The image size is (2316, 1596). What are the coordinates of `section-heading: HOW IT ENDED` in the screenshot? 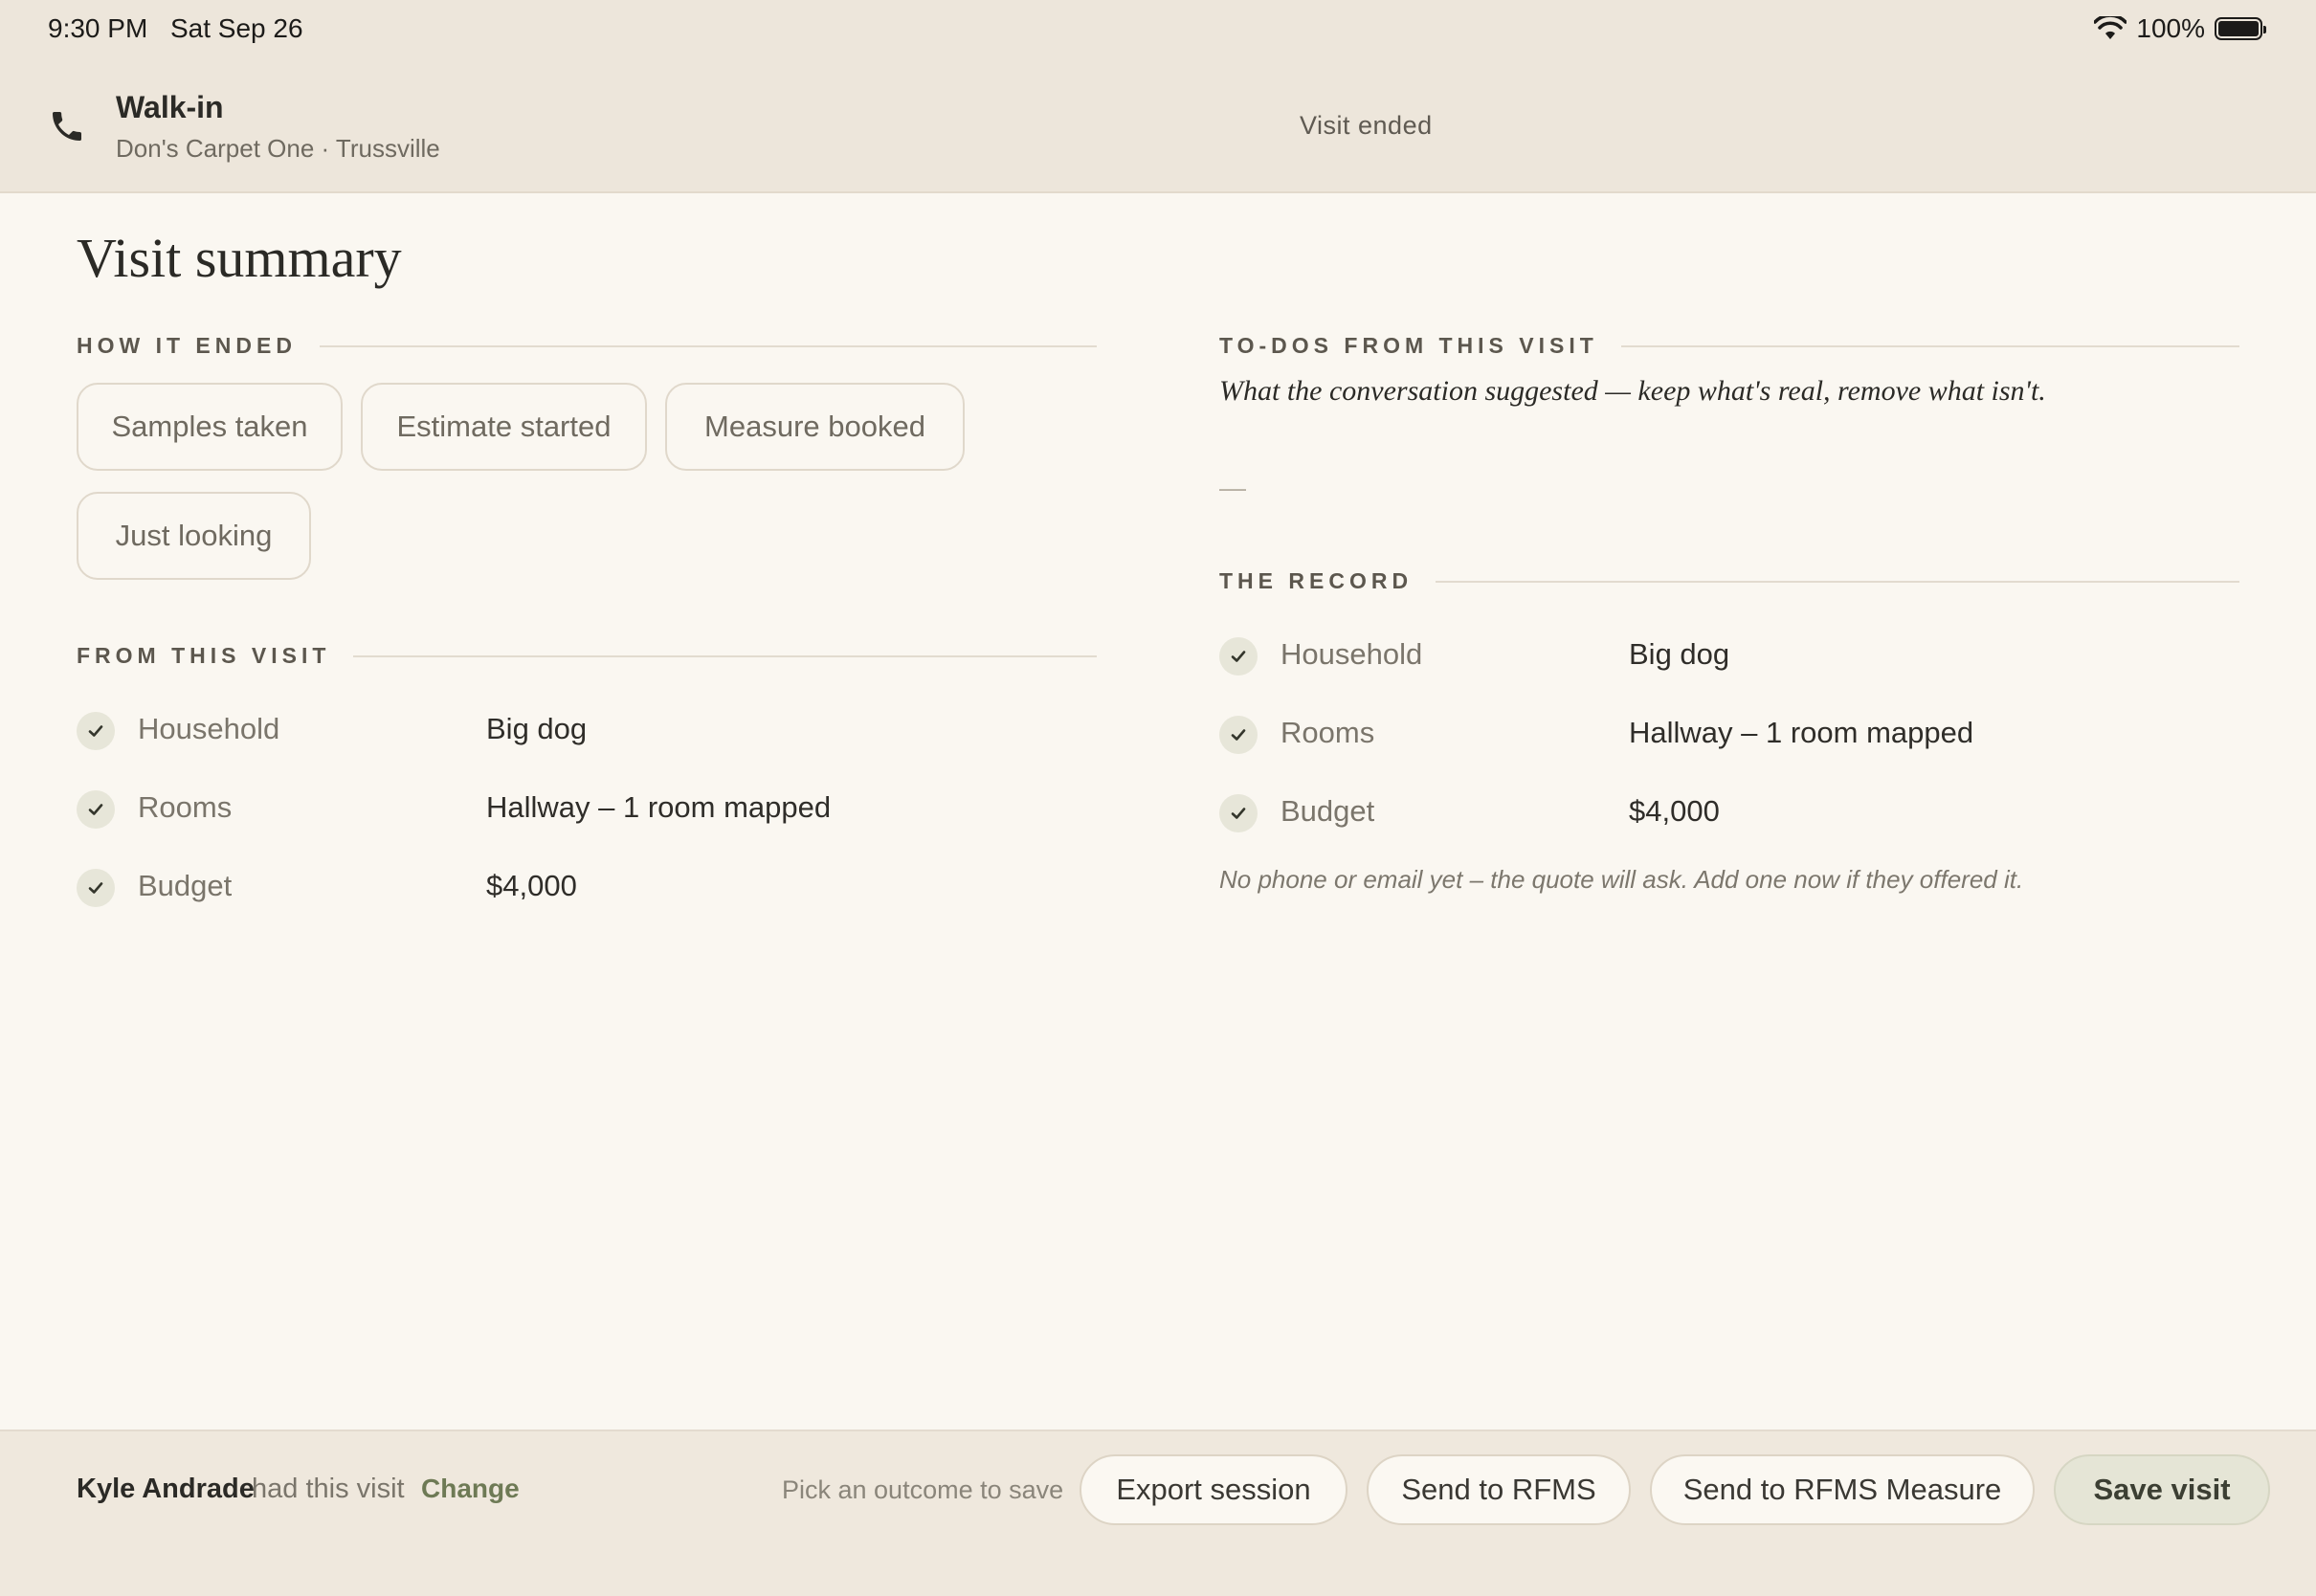 It's located at (187, 346).